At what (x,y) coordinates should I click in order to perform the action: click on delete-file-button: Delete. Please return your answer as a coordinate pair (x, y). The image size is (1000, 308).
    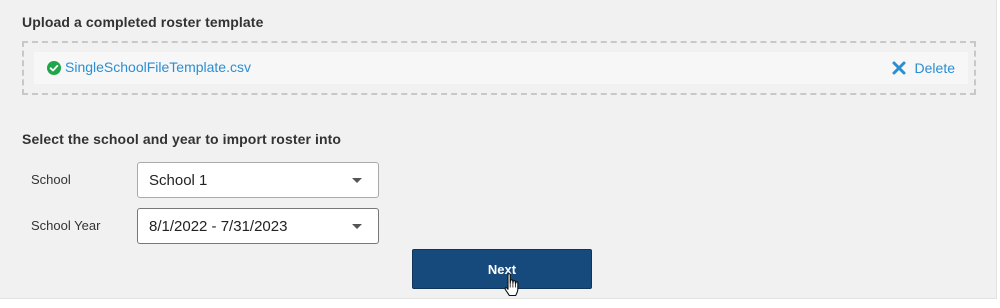
    Looking at the image, I should click on (923, 68).